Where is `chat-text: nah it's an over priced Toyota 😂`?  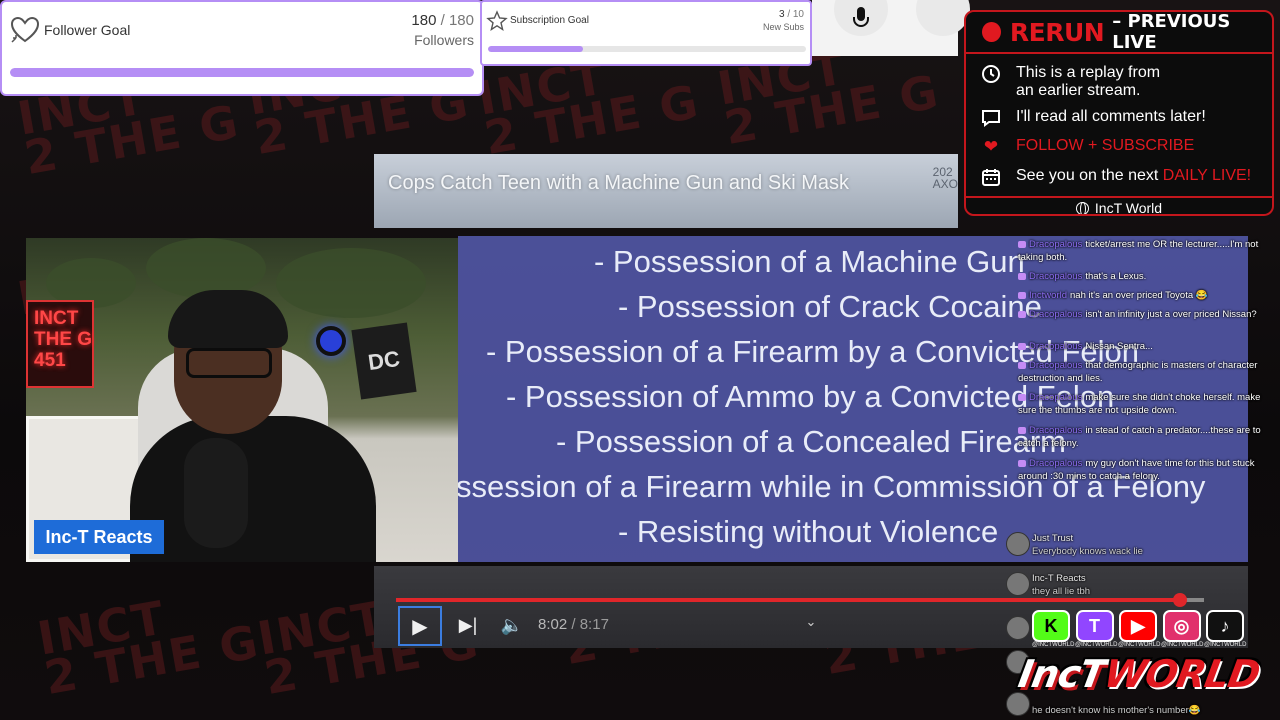 chat-text: nah it's an over priced Toyota 😂 is located at coordinates (1139, 295).